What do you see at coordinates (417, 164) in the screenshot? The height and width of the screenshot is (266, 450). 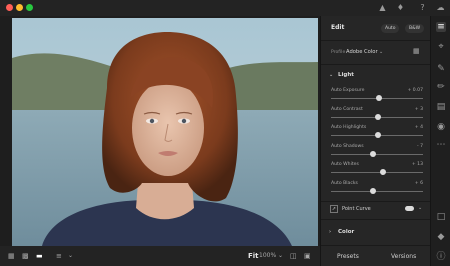 I see `slider-value: + 13` at bounding box center [417, 164].